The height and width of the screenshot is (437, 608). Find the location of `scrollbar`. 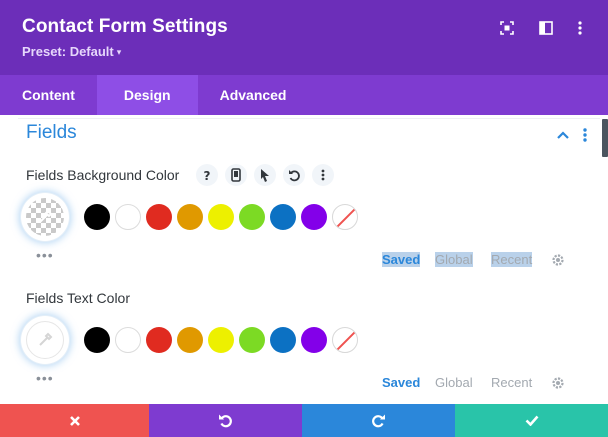

scrollbar is located at coordinates (604, 259).